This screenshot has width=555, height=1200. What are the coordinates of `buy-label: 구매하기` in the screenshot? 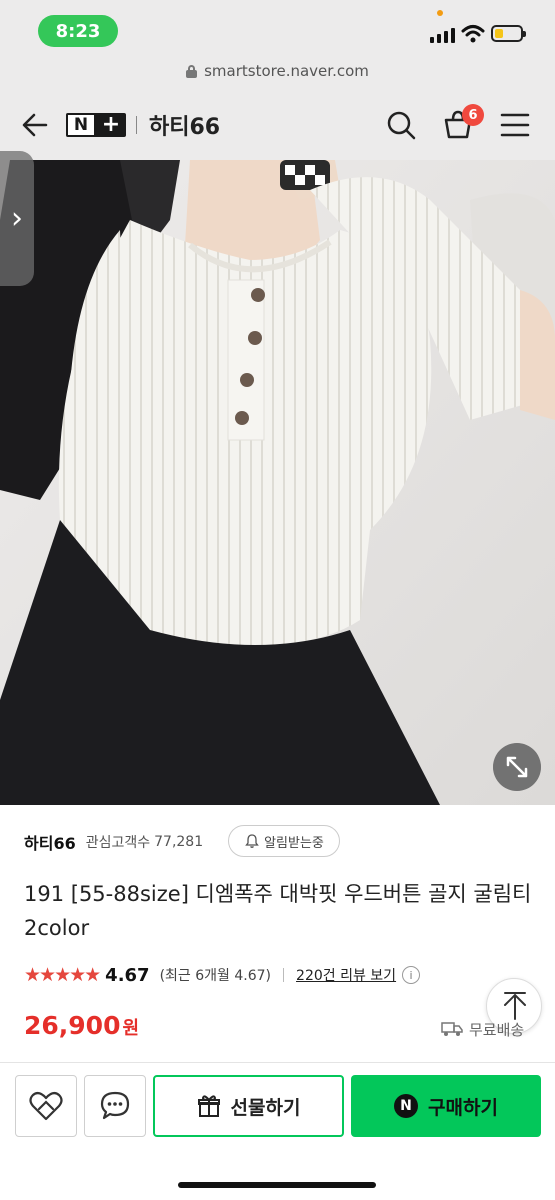 It's located at (463, 1107).